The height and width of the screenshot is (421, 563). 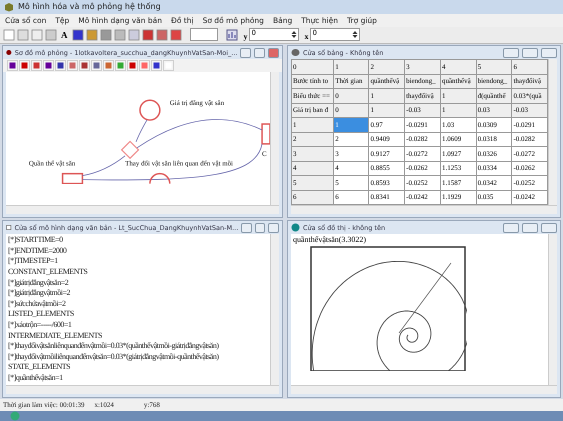 I want to click on code-line: CONSTANT_ELEMENTS, so click(x=48, y=272).